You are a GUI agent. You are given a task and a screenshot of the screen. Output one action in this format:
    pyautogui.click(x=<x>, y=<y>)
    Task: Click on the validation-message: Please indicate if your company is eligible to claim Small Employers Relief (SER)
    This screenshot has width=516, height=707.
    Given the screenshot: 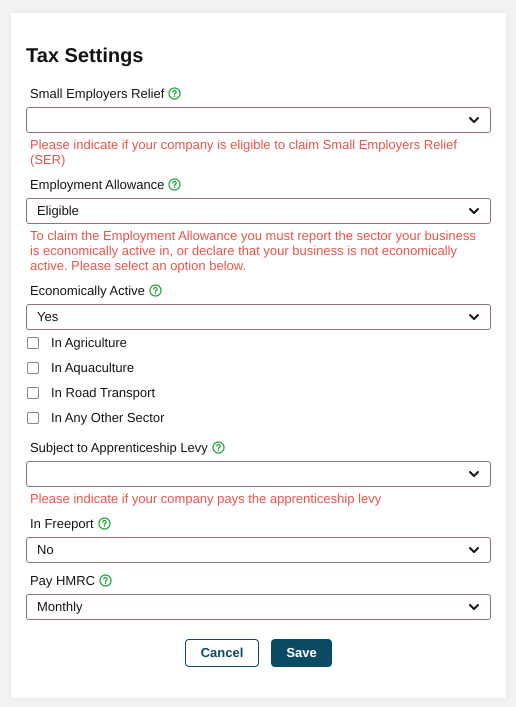 What is the action you would take?
    pyautogui.click(x=243, y=151)
    